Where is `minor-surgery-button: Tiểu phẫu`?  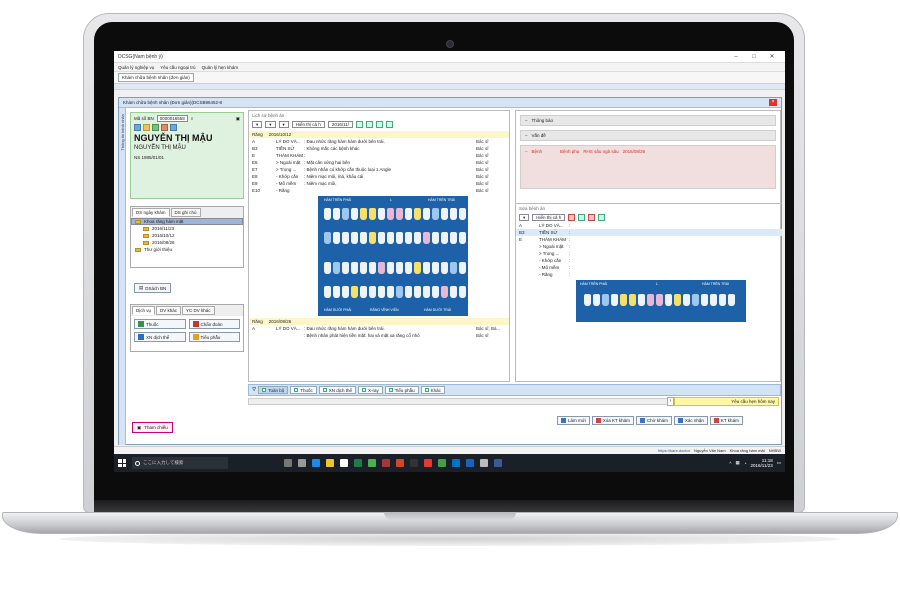
minor-surgery-button: Tiểu phẫu is located at coordinates (214, 337).